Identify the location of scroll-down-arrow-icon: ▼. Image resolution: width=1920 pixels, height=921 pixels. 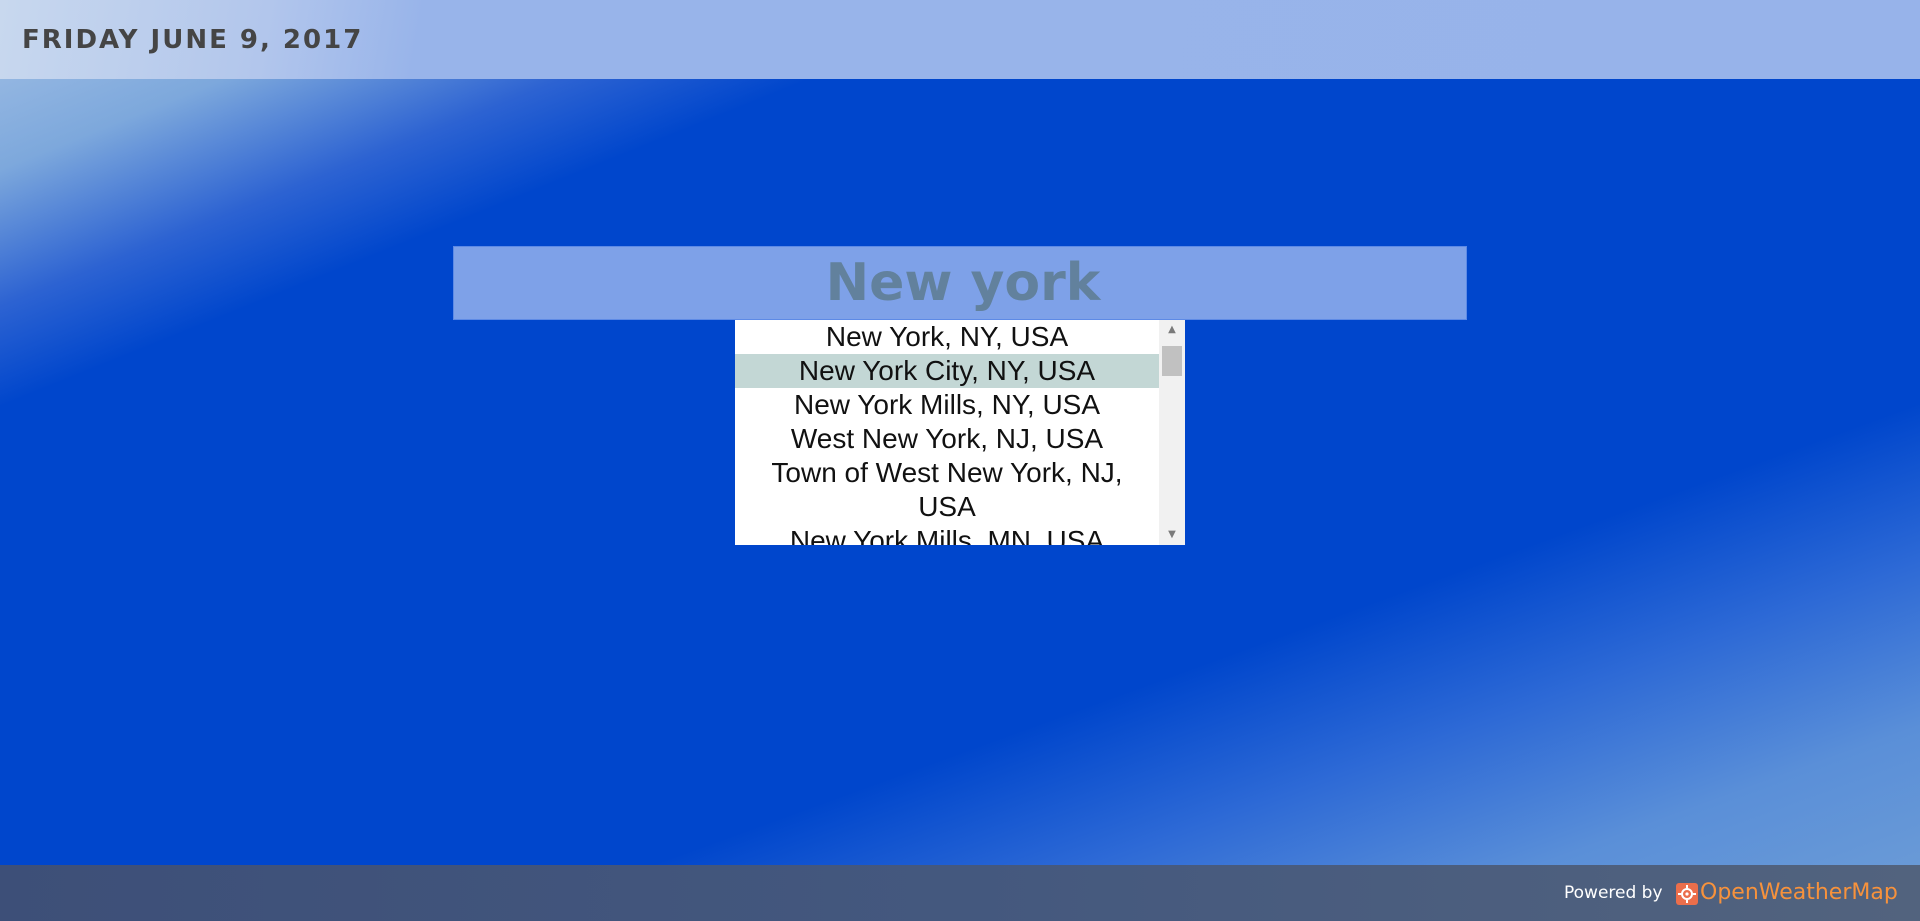
(1172, 535).